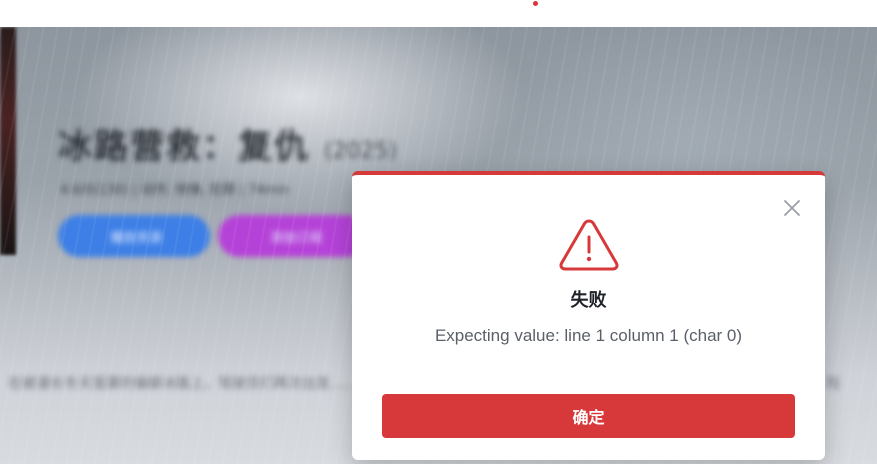  What do you see at coordinates (833, 384) in the screenshot?
I see `background-description-tail: 险` at bounding box center [833, 384].